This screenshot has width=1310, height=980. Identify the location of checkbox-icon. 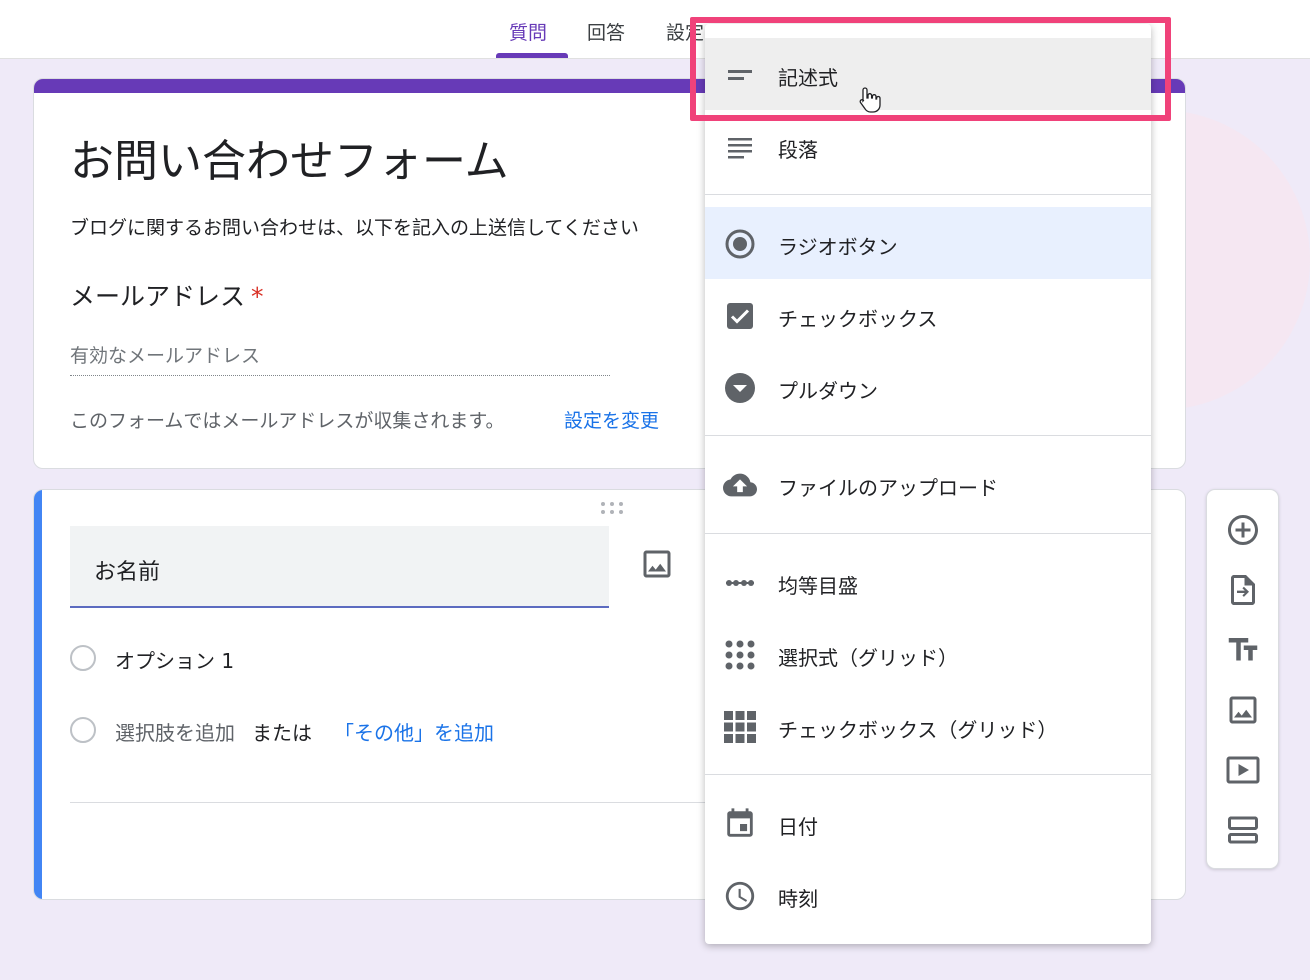
(740, 316).